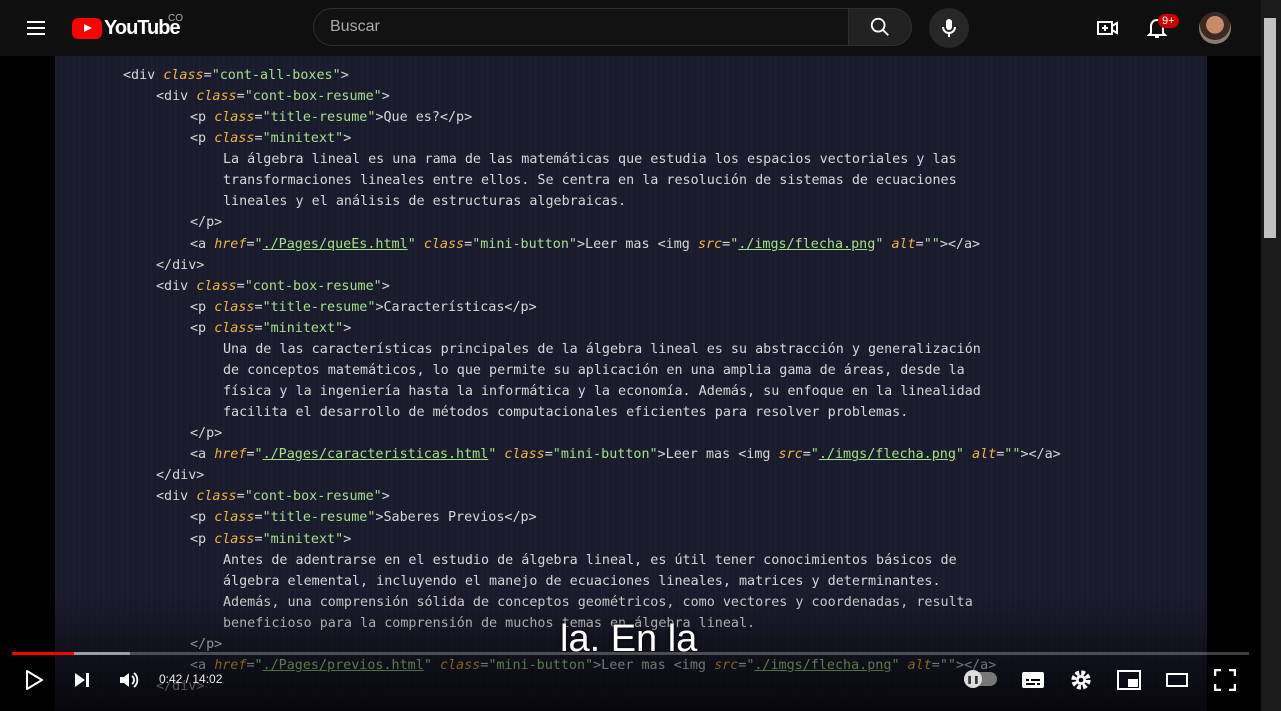 This screenshot has width=1281, height=711. Describe the element at coordinates (313, 286) in the screenshot. I see `code-token: "cont-box-resume"` at that location.